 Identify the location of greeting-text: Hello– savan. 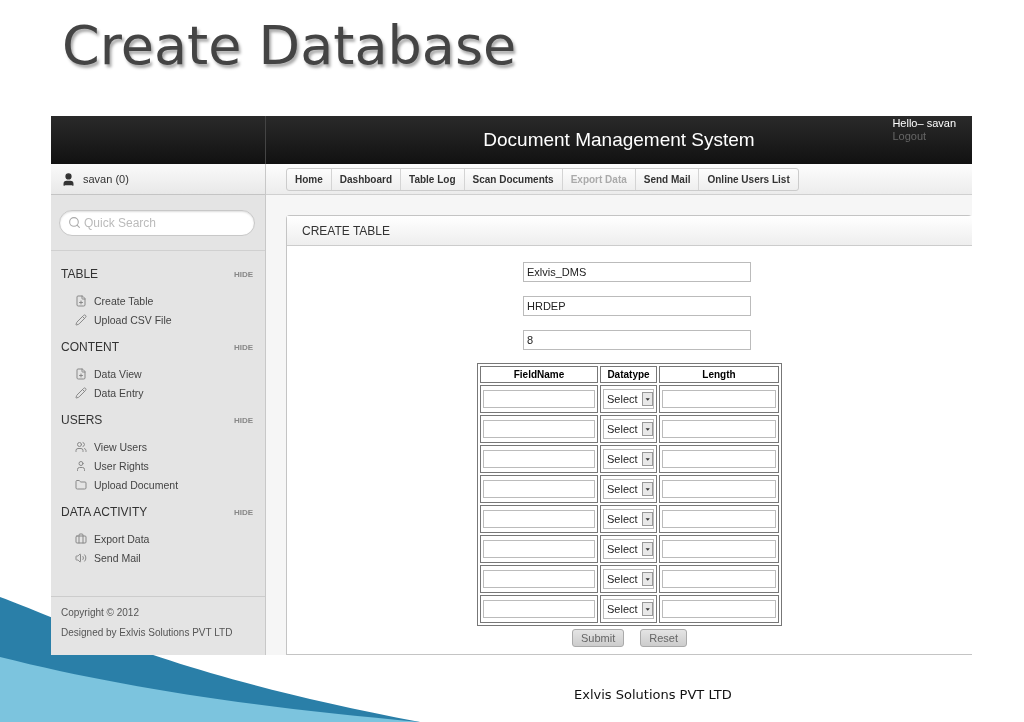
(924, 123).